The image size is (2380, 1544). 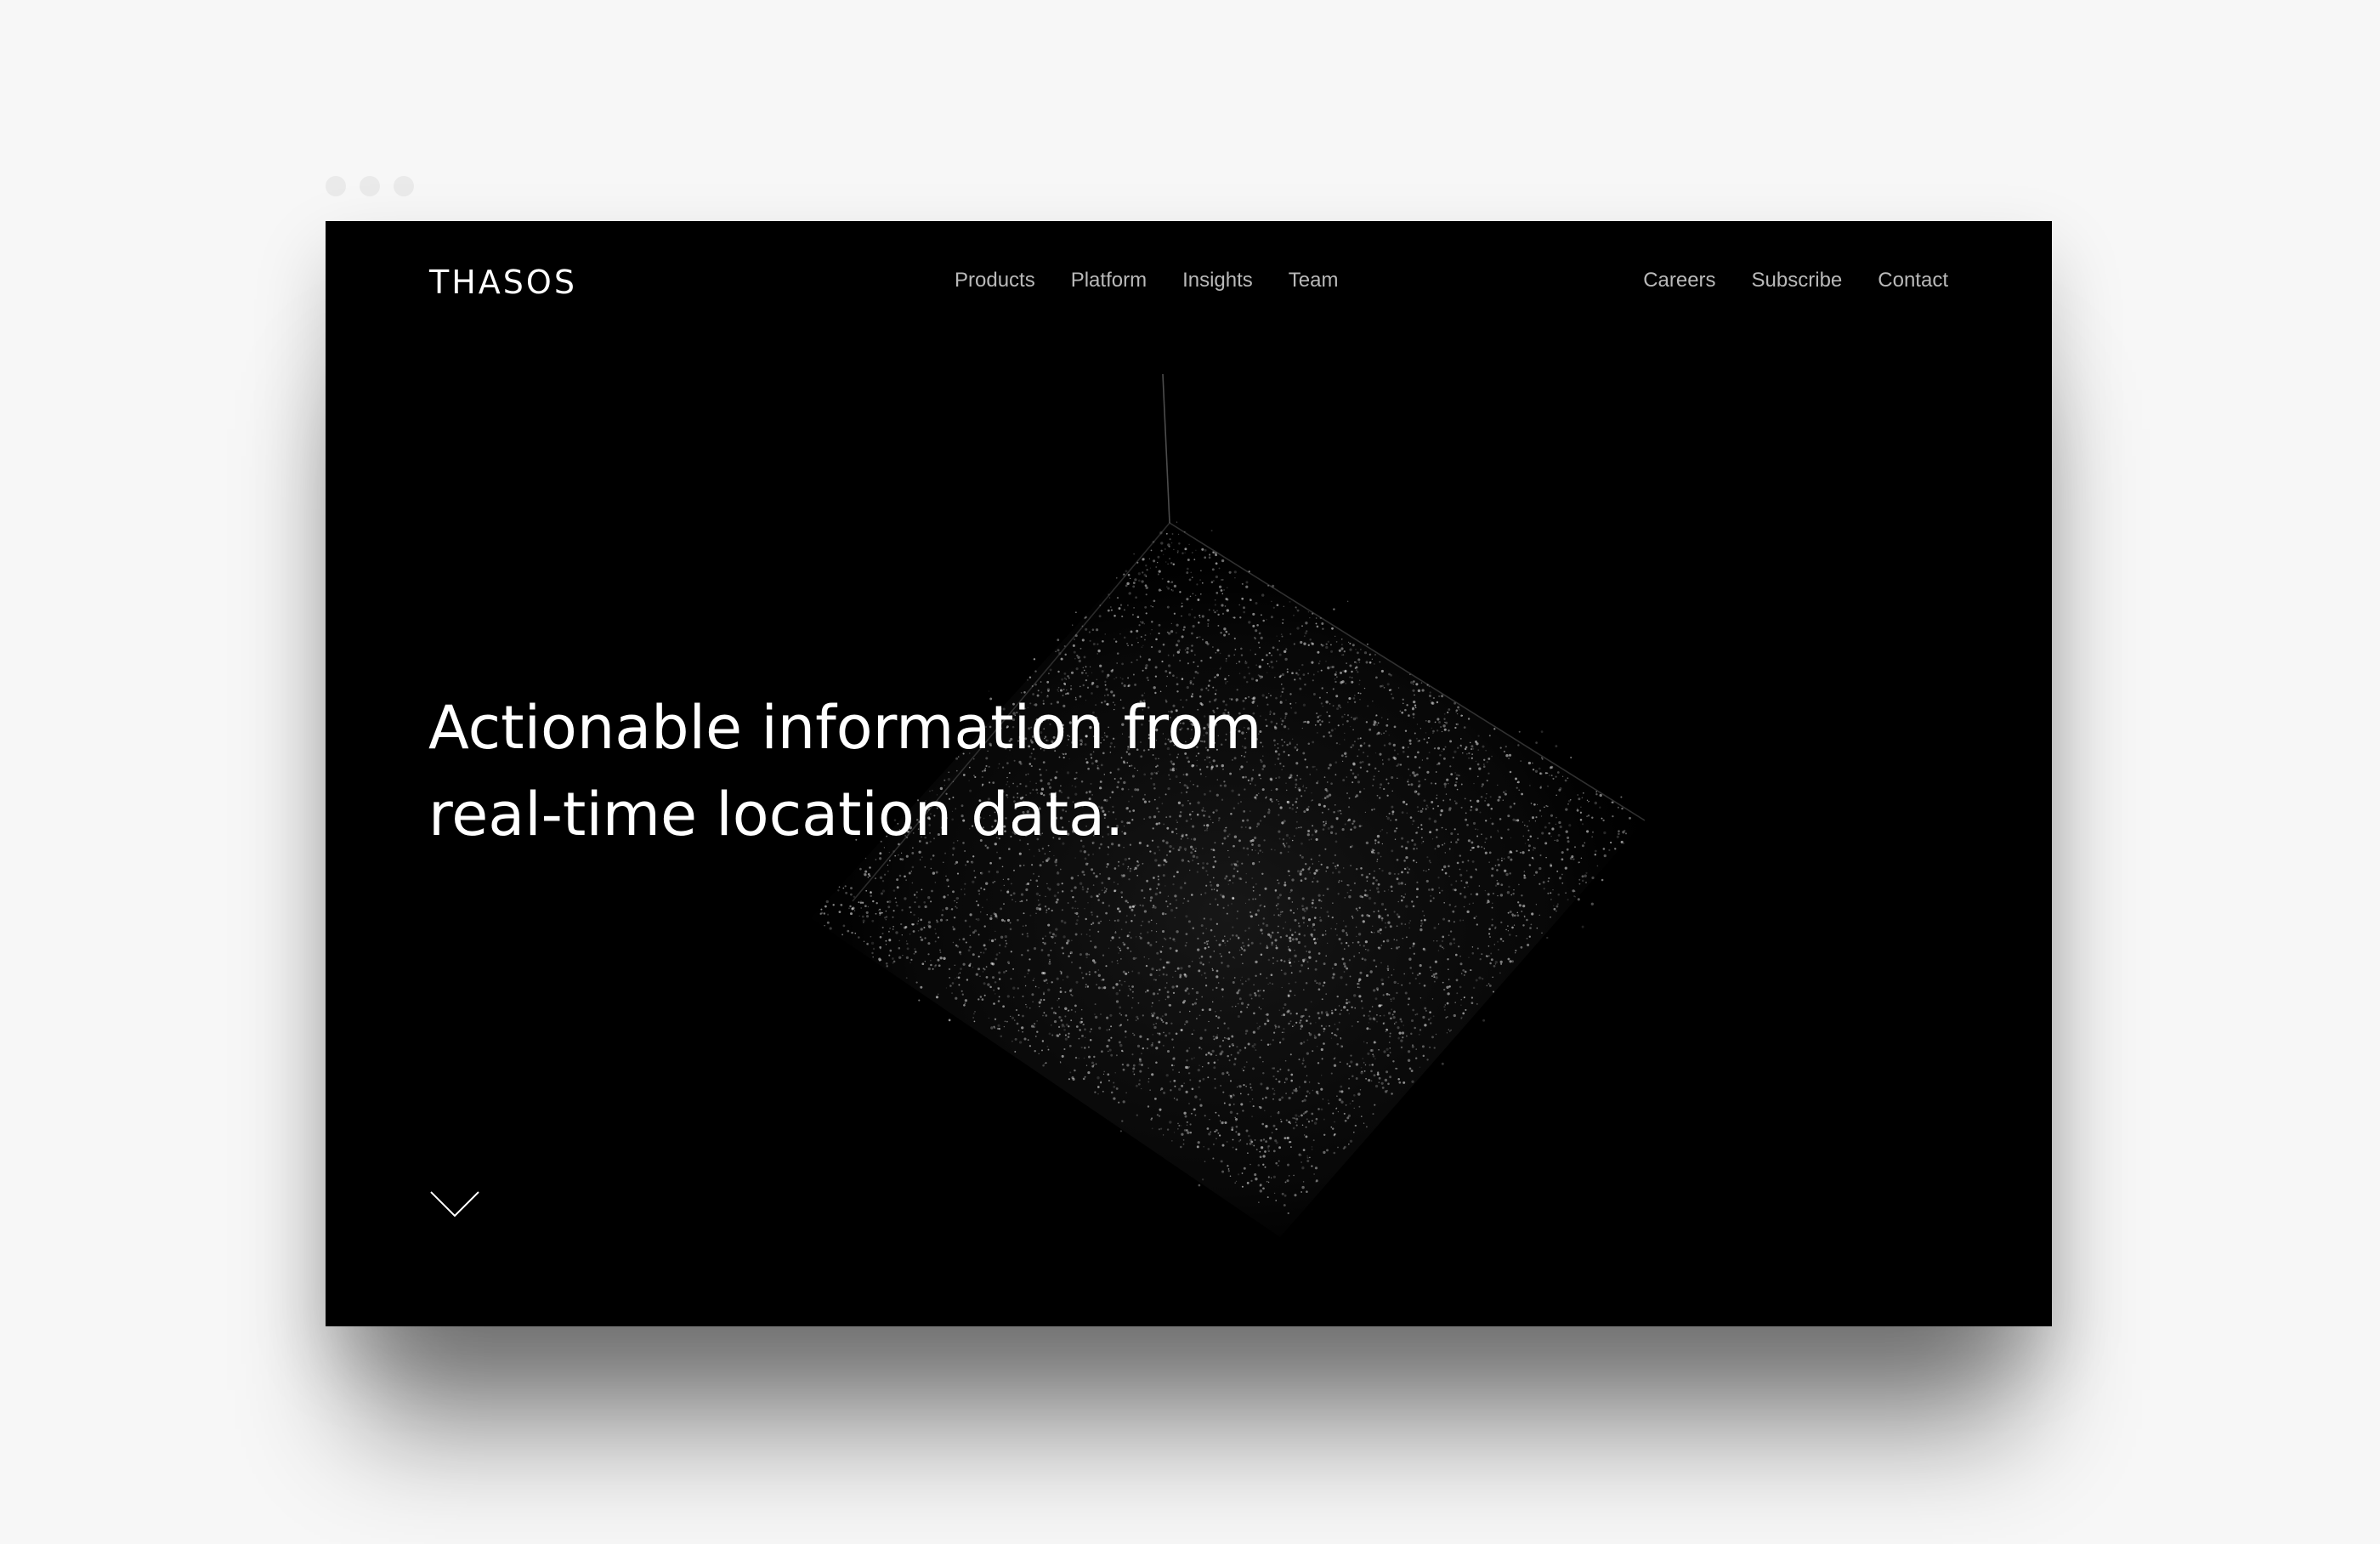 What do you see at coordinates (1314, 280) in the screenshot?
I see `nav-item-team: Team` at bounding box center [1314, 280].